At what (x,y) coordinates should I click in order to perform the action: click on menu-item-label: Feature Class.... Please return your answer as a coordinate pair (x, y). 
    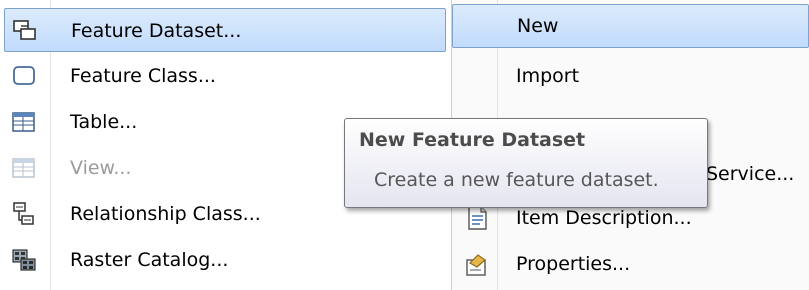
    Looking at the image, I should click on (143, 76).